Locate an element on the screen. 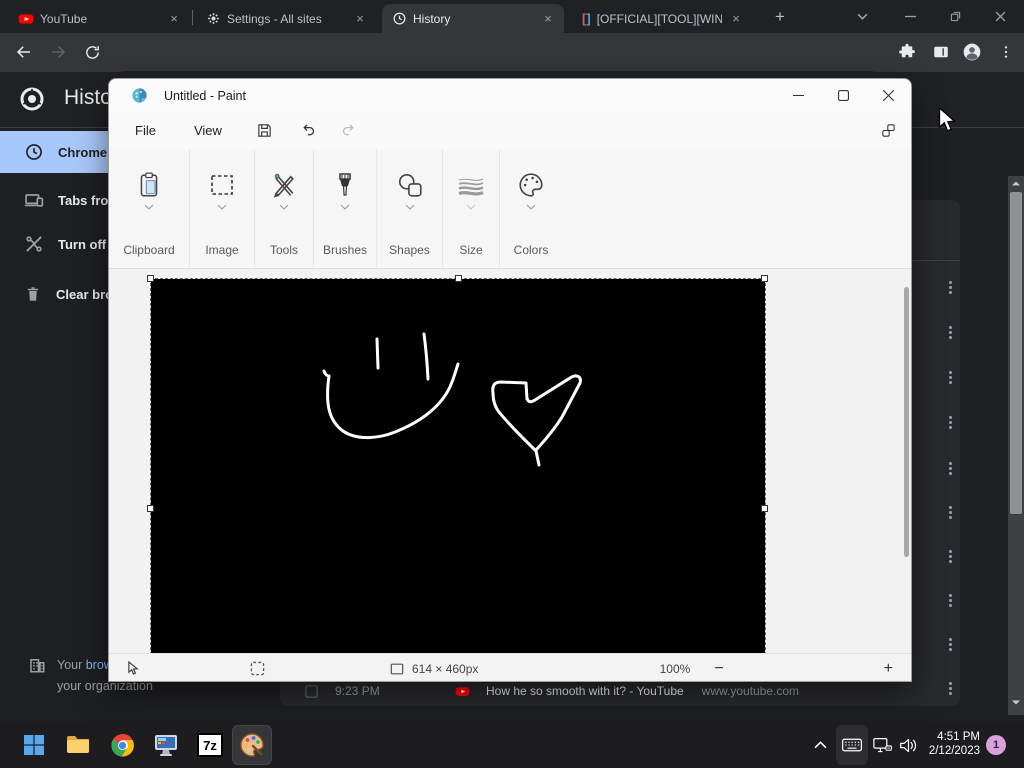 The height and width of the screenshot is (768, 1024). selection-handle-top-left is located at coordinates (150, 278).